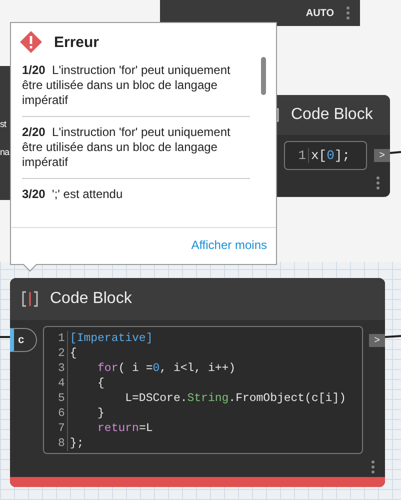  Describe the element at coordinates (110, 338) in the screenshot. I see `code-line: [Imperative]` at that location.